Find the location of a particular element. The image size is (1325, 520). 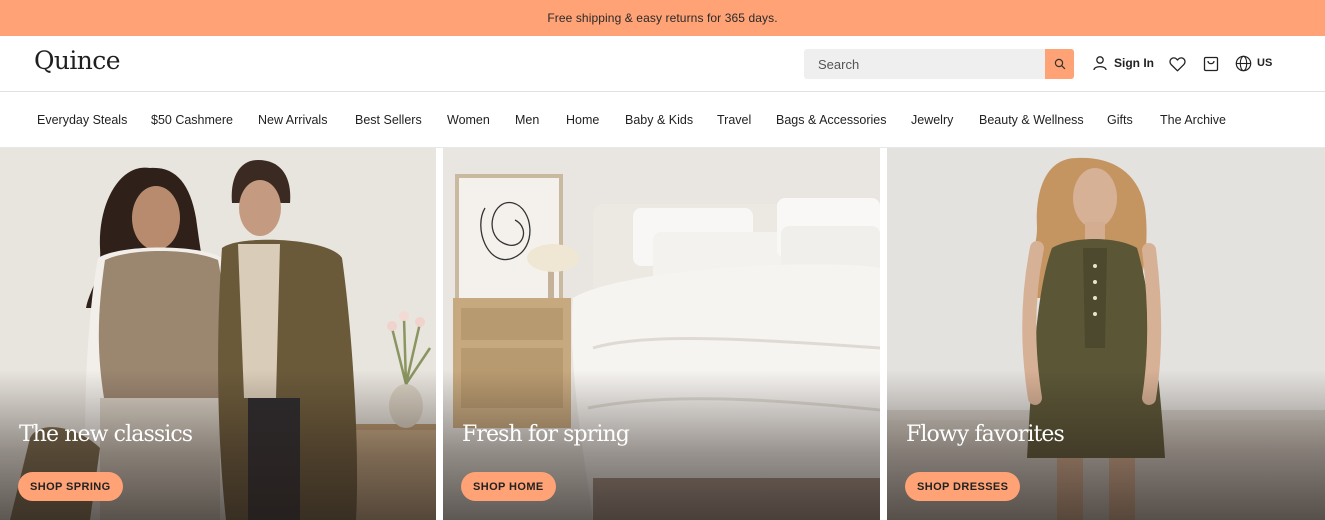

cart-button is located at coordinates (1211, 64).